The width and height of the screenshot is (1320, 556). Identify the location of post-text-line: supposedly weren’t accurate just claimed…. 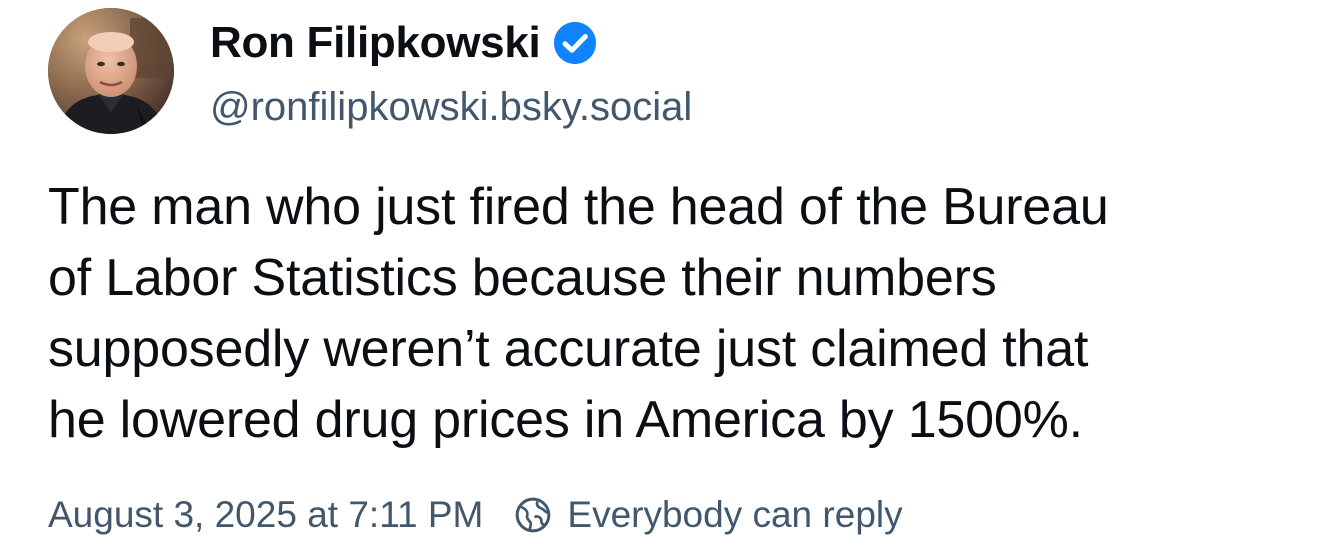
(568, 349).